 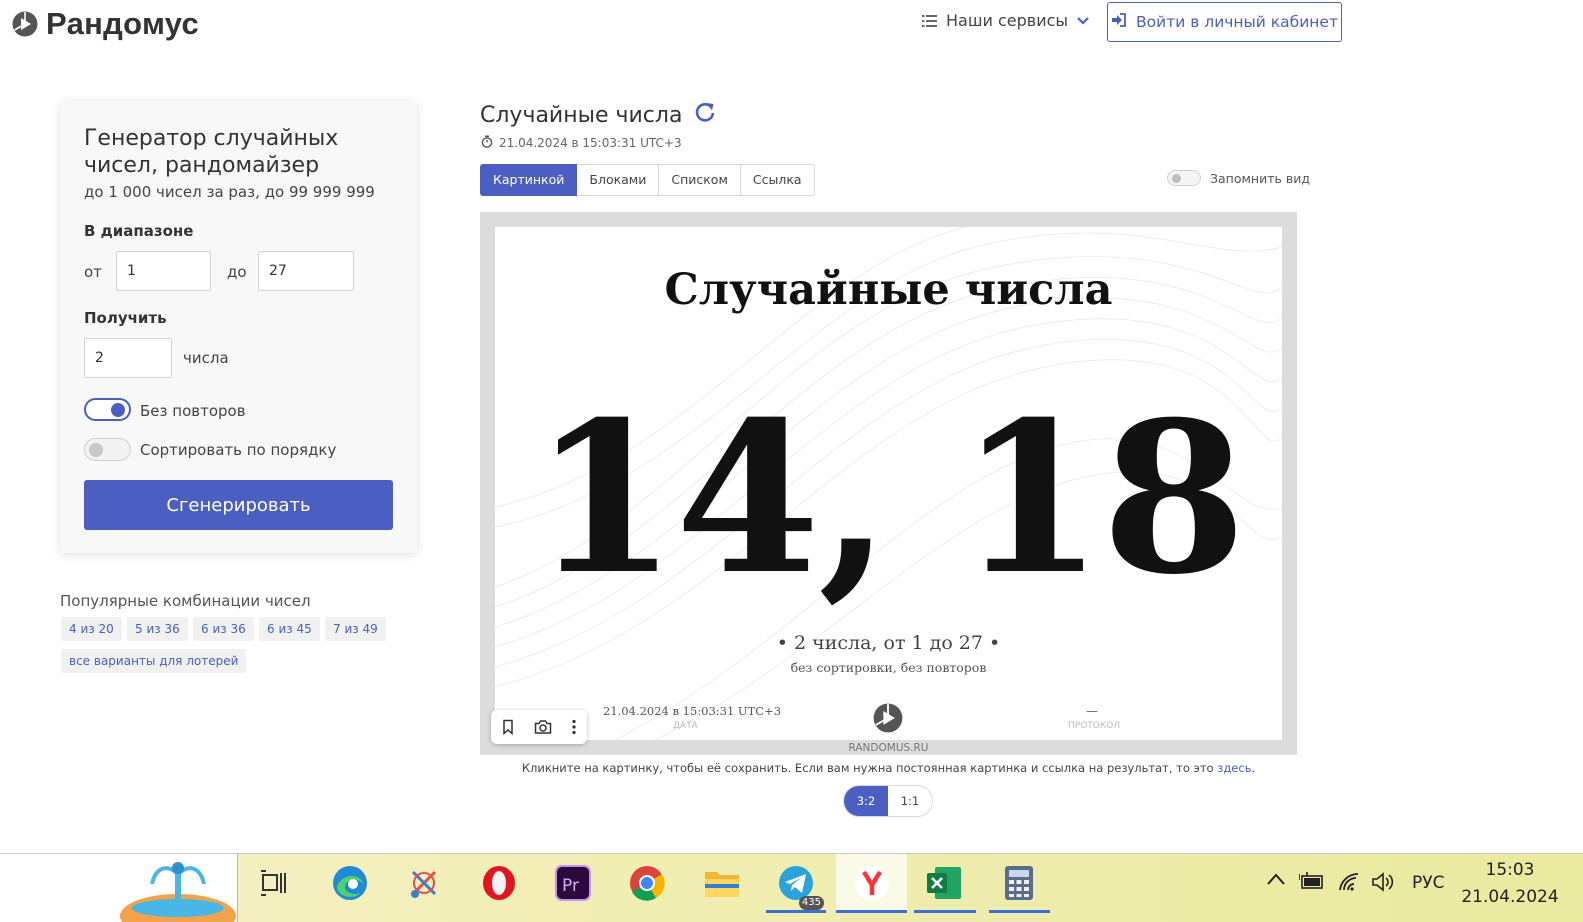 I want to click on telegram-active-indicator, so click(x=796, y=911).